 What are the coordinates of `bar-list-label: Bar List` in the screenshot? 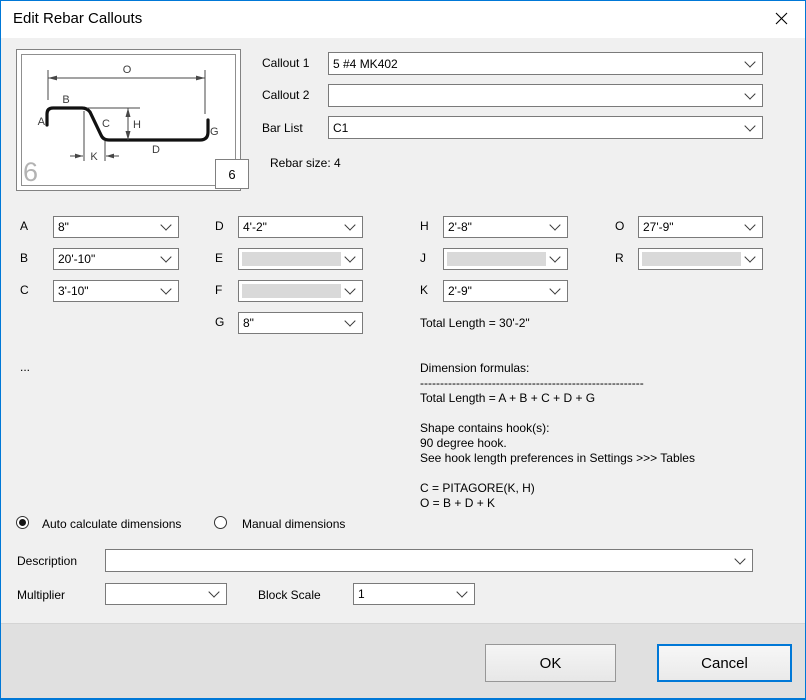 It's located at (282, 128).